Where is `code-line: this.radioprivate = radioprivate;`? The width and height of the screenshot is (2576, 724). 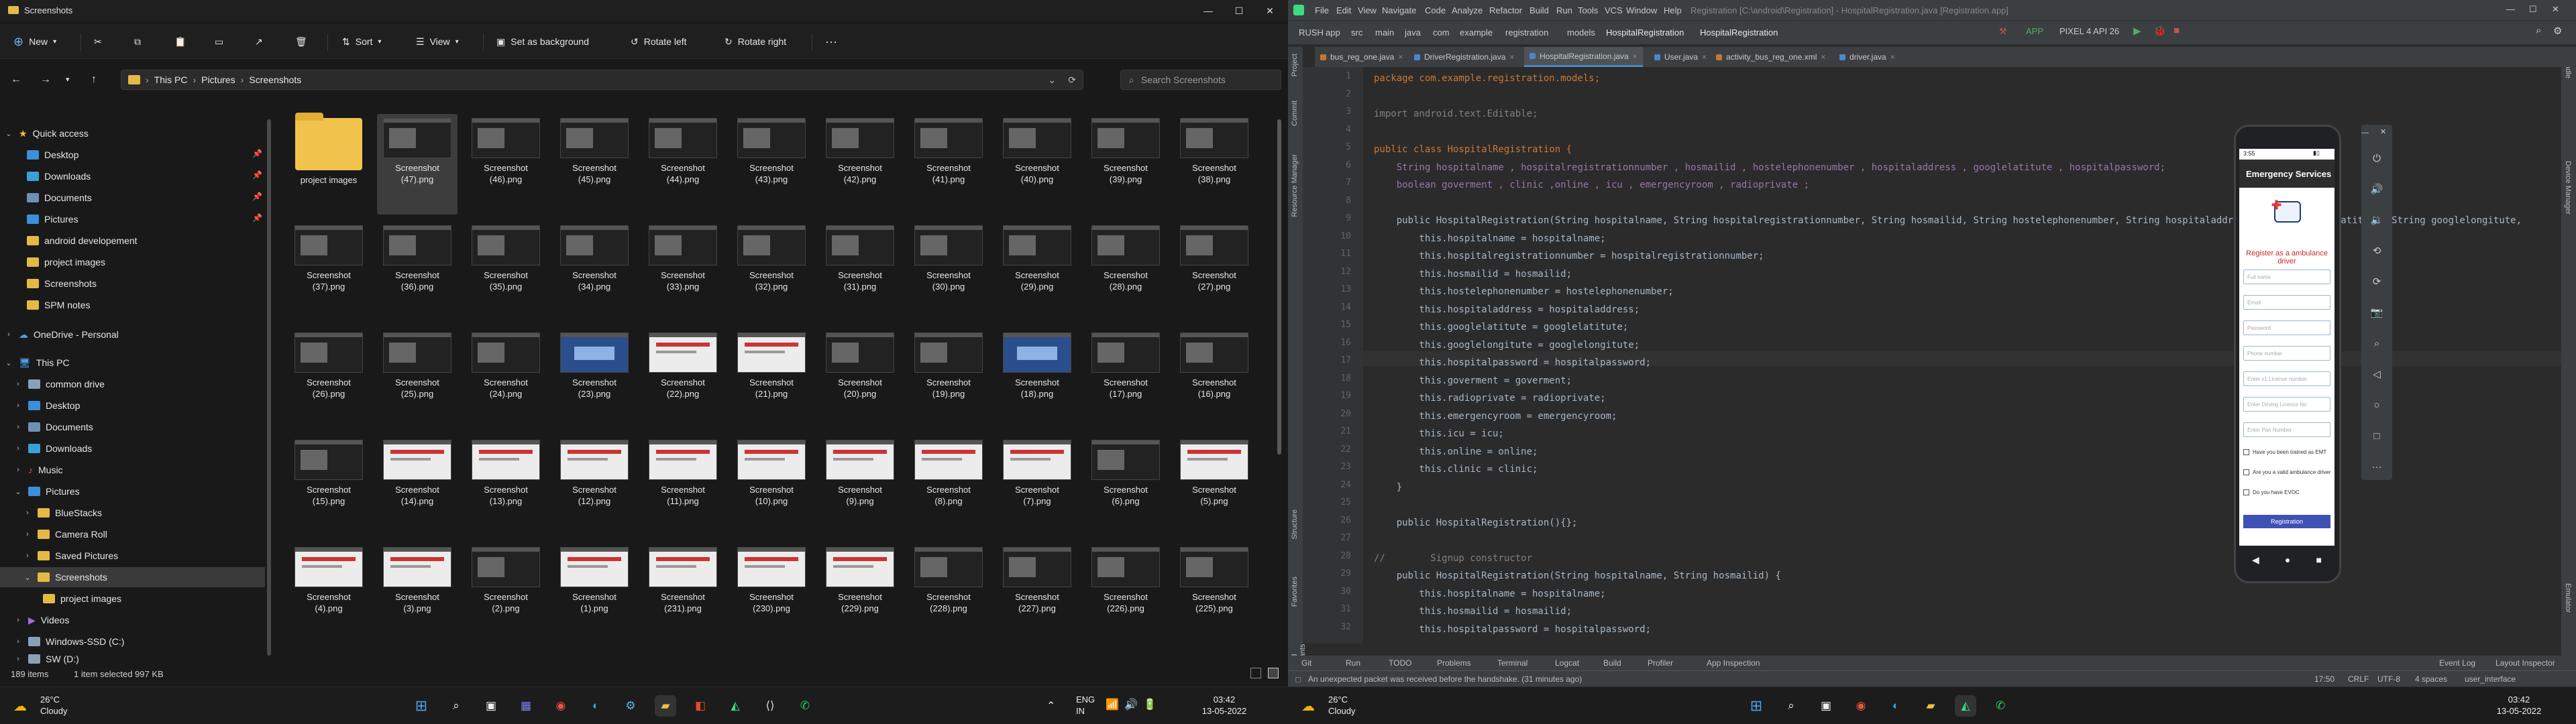
code-line: this.radioprivate = radioprivate; is located at coordinates (1489, 399).